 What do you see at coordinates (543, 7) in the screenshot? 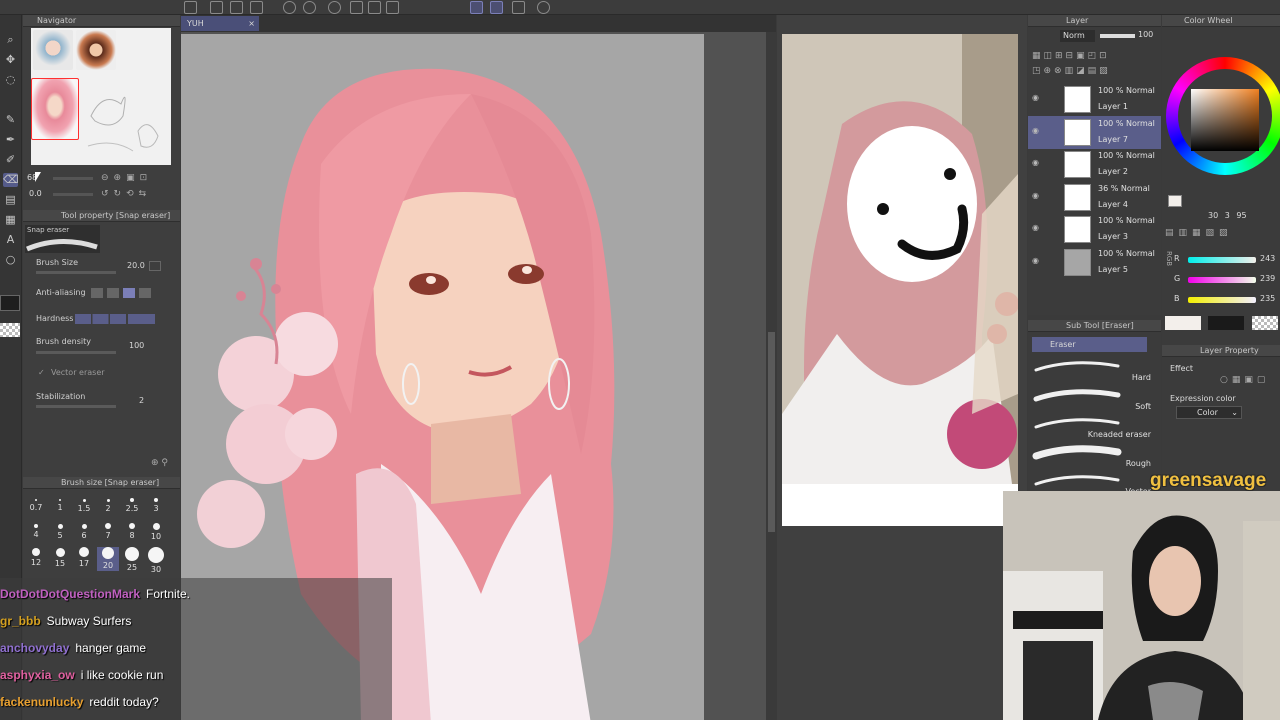
I see `help-icon` at bounding box center [543, 7].